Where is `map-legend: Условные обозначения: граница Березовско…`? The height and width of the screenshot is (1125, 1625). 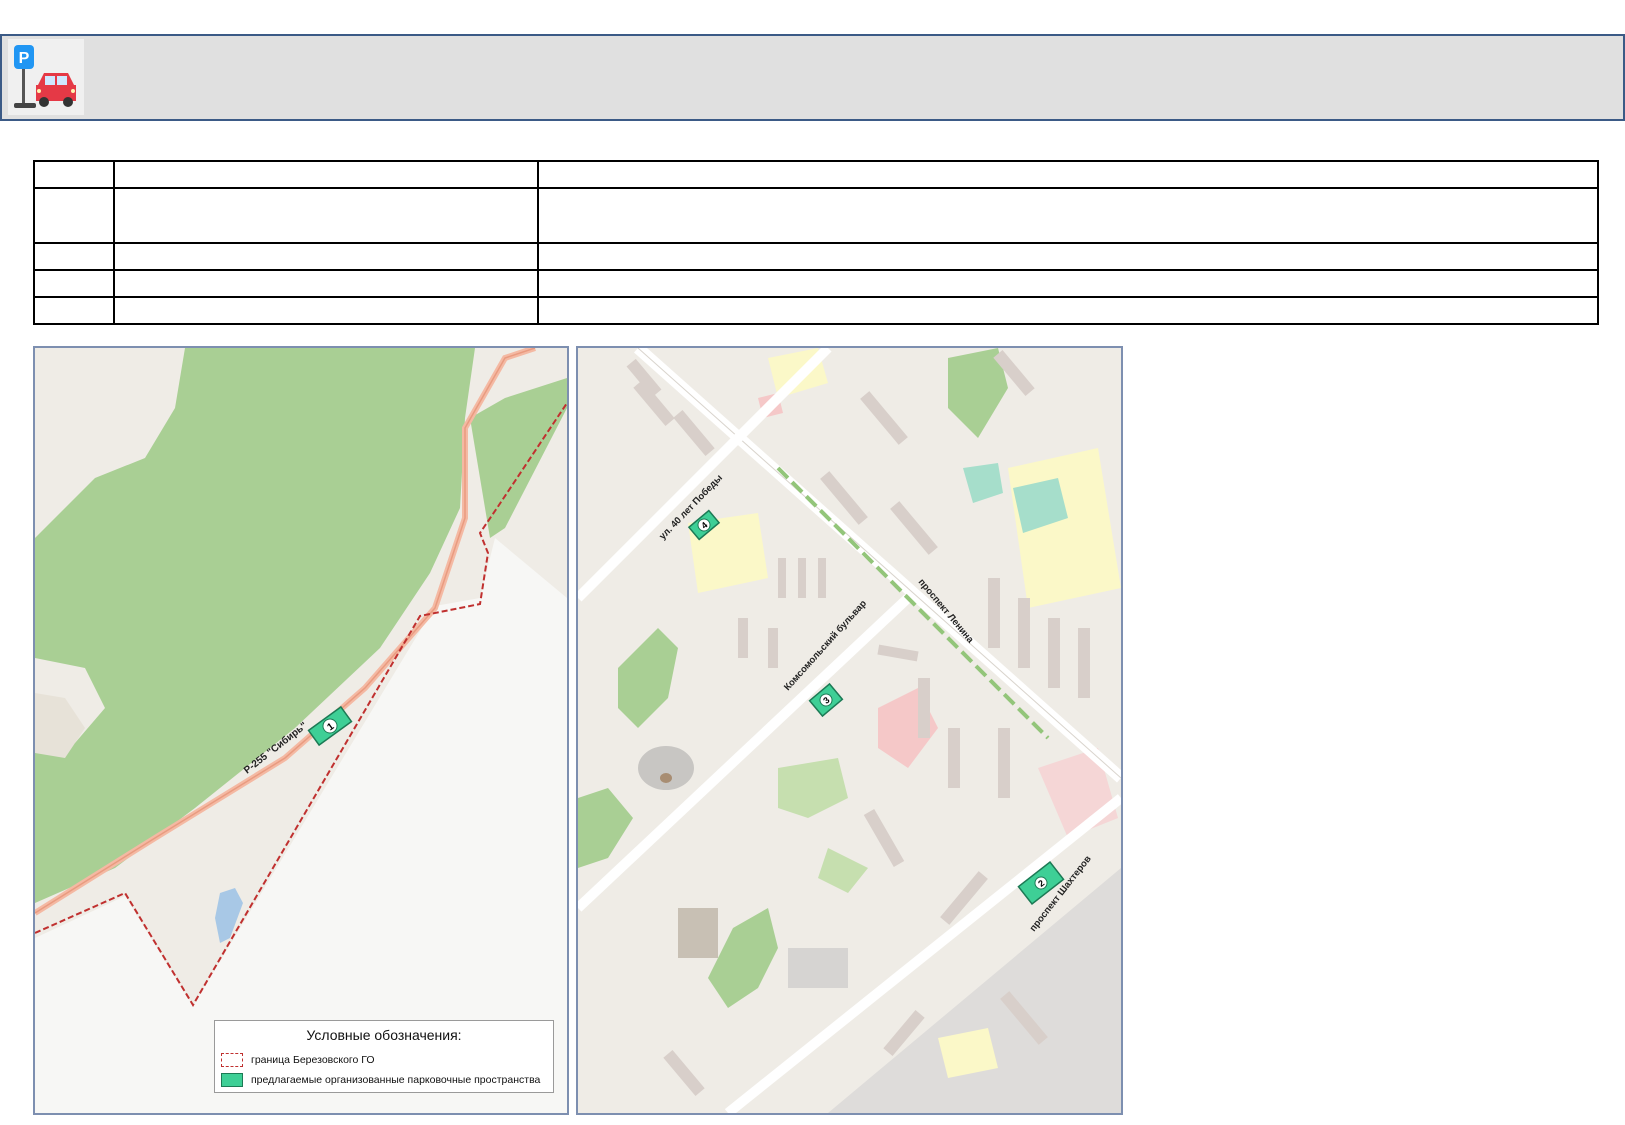 map-legend: Условные обозначения: граница Березовско… is located at coordinates (384, 1056).